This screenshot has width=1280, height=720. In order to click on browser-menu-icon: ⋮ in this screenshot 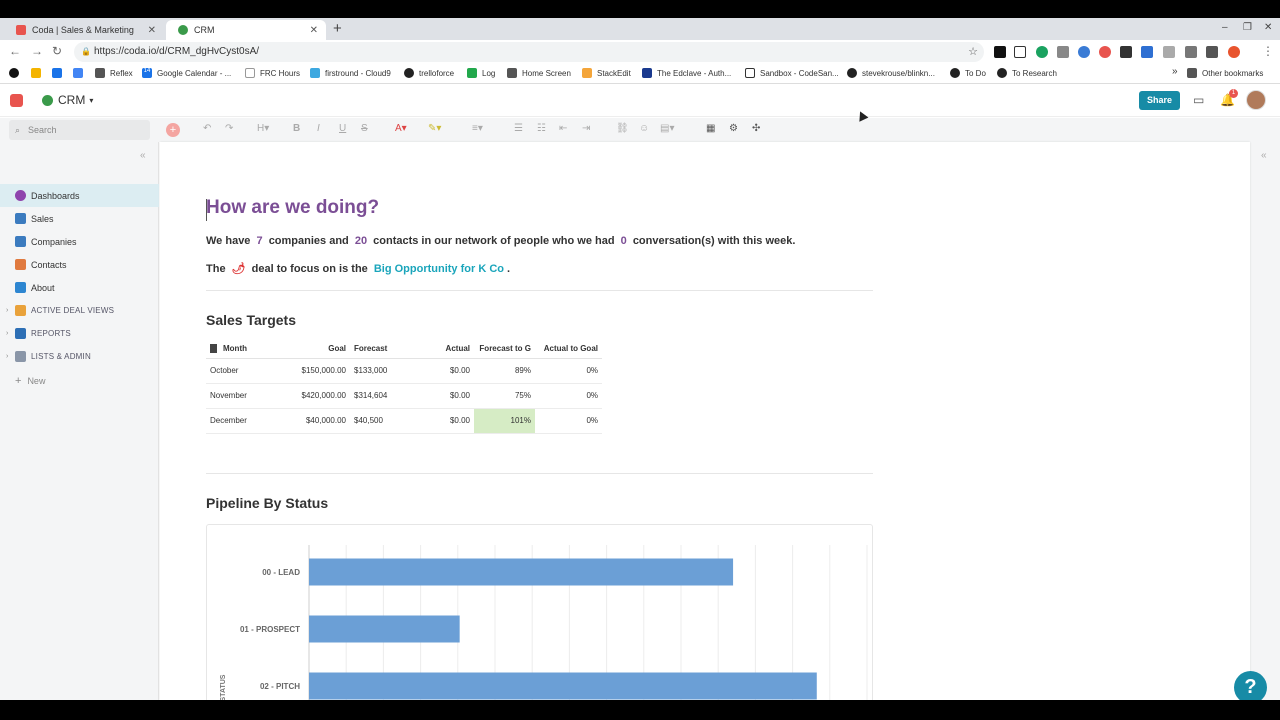, I will do `click(1268, 51)`.